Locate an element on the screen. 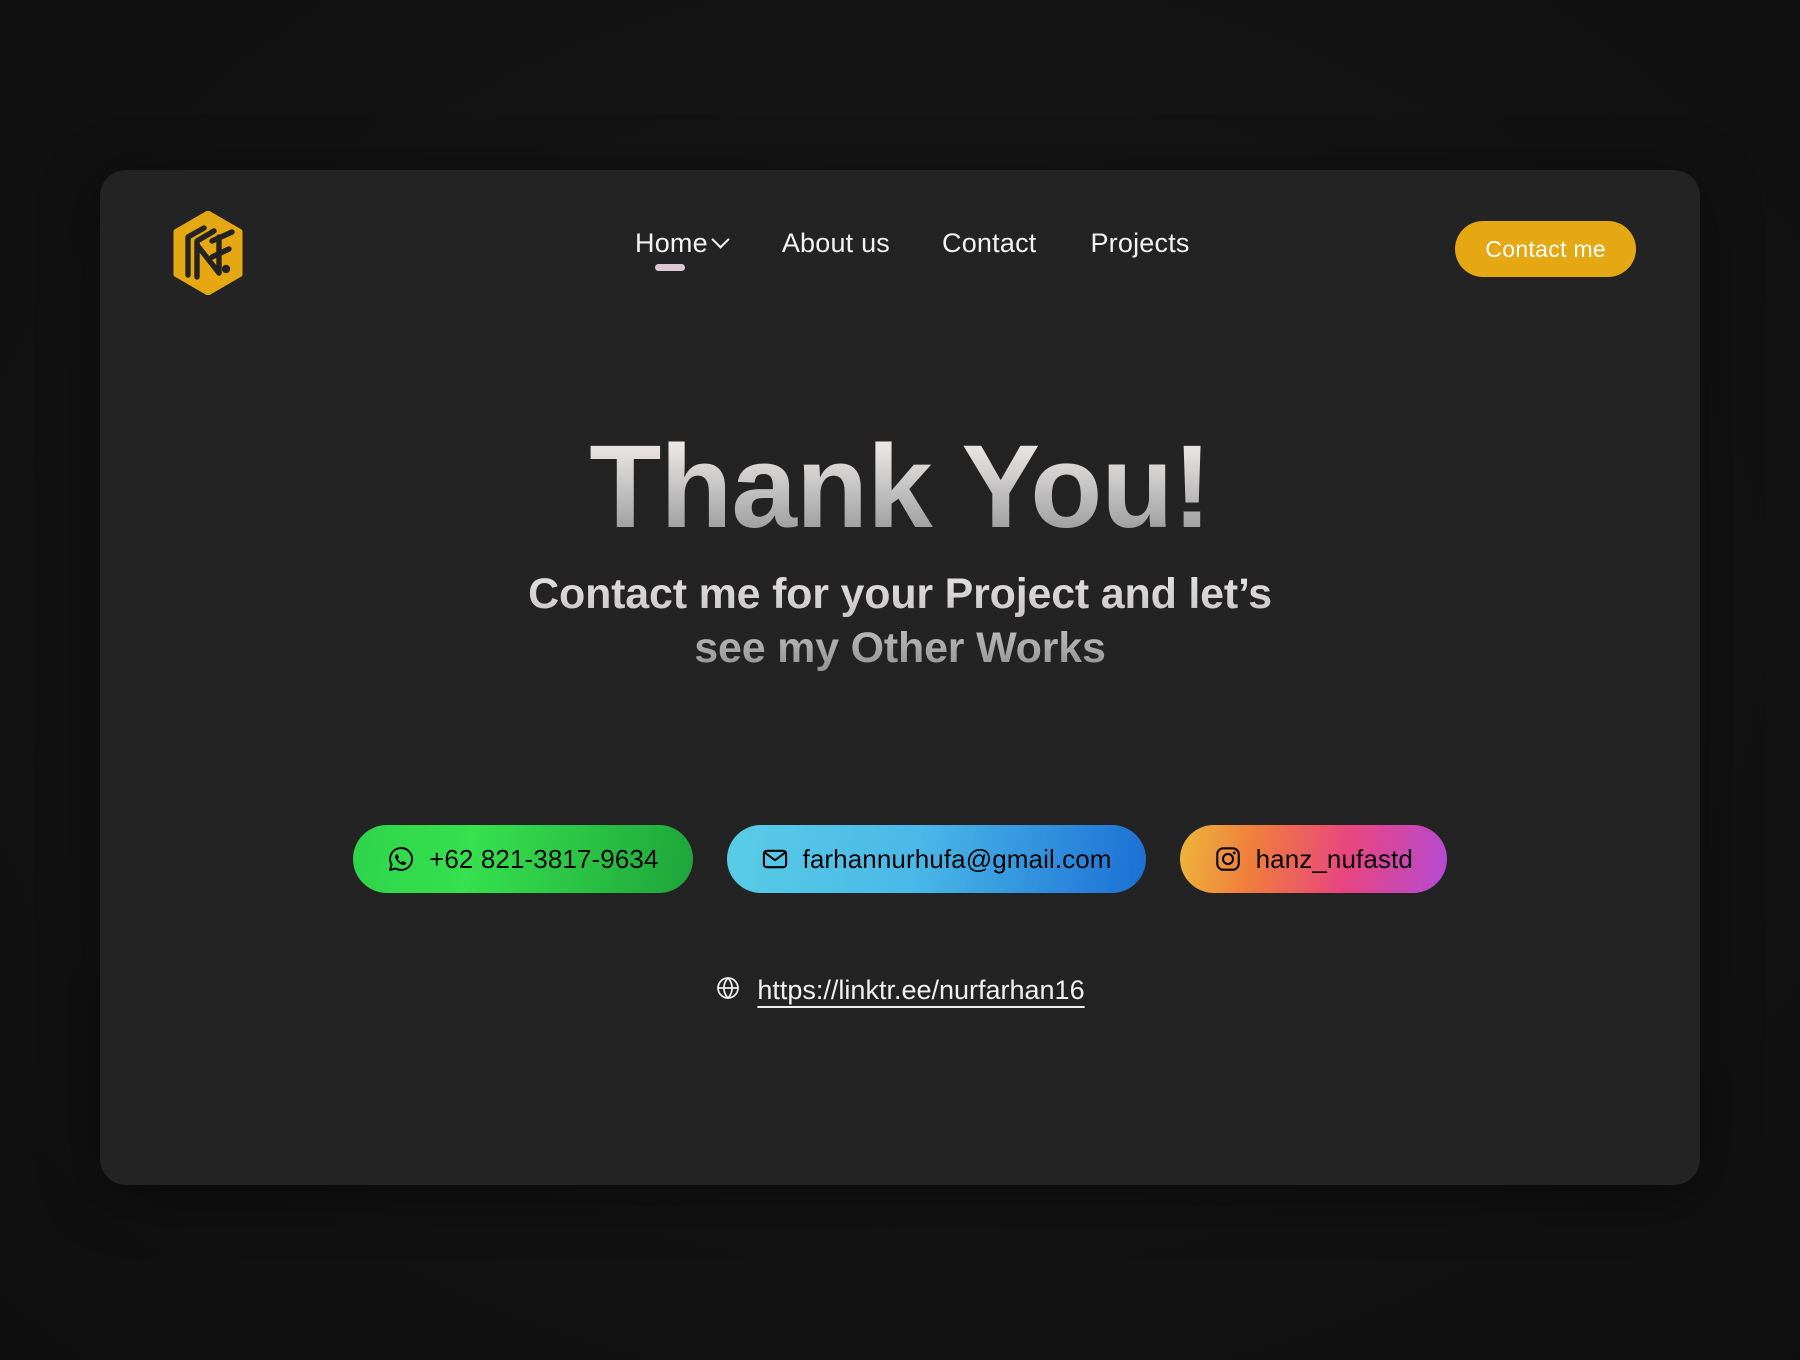 The width and height of the screenshot is (1800, 1360). contact-pill-email: farhannurhufa@gmail.com is located at coordinates (936, 859).